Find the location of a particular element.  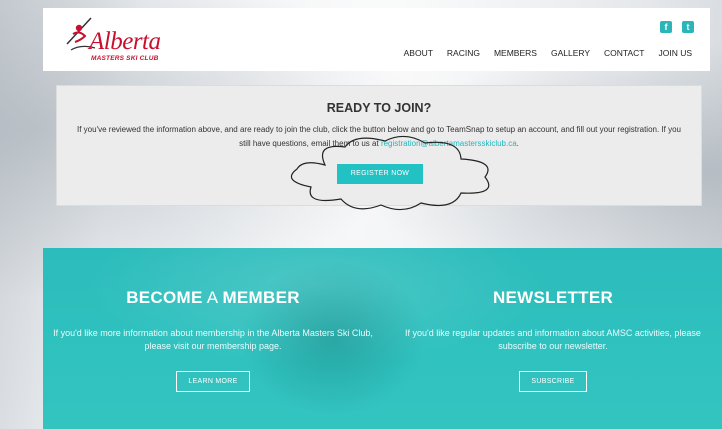

logo-wordmark: Alberta is located at coordinates (125, 41).